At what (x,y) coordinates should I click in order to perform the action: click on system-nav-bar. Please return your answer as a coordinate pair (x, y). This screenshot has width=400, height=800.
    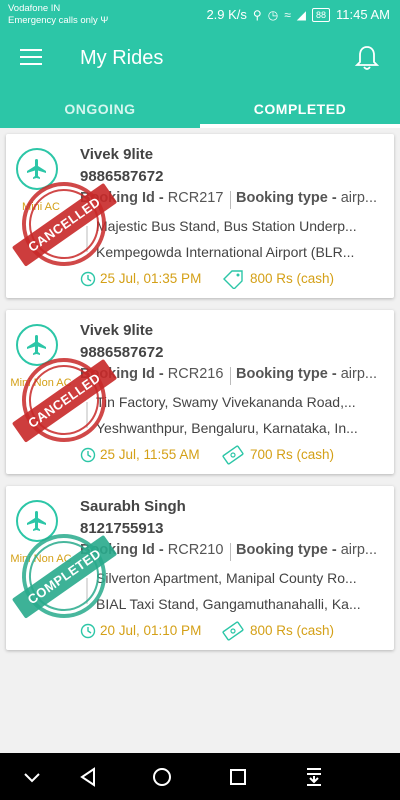
    Looking at the image, I should click on (200, 776).